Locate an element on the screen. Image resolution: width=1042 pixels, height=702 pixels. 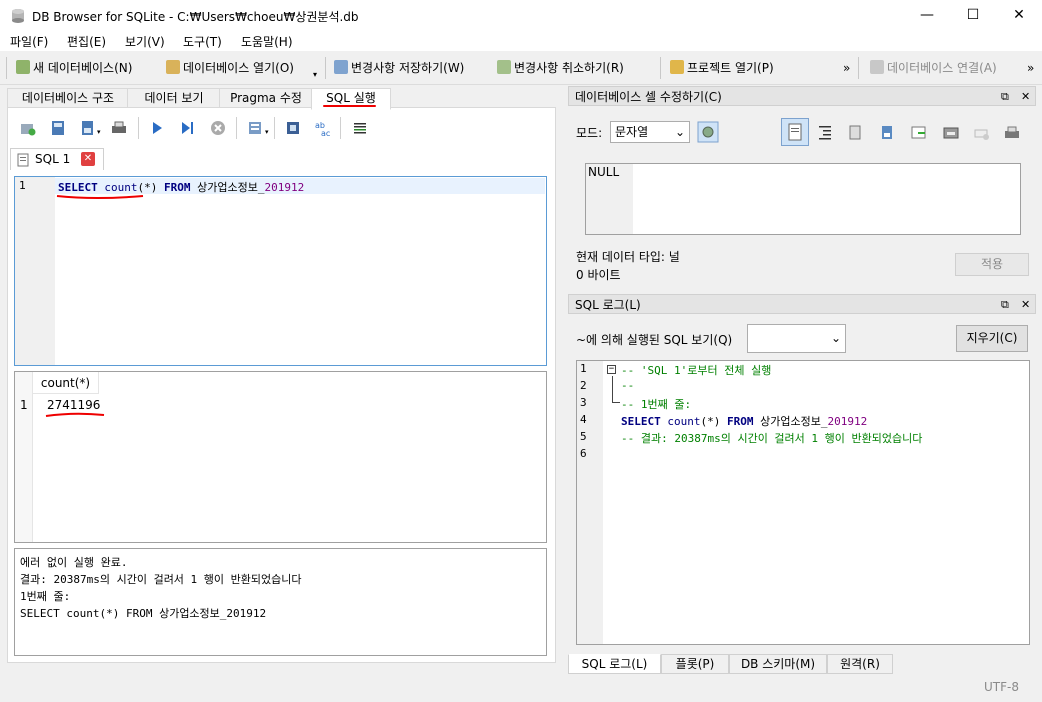
annotation-underline is located at coordinates (75, 414).